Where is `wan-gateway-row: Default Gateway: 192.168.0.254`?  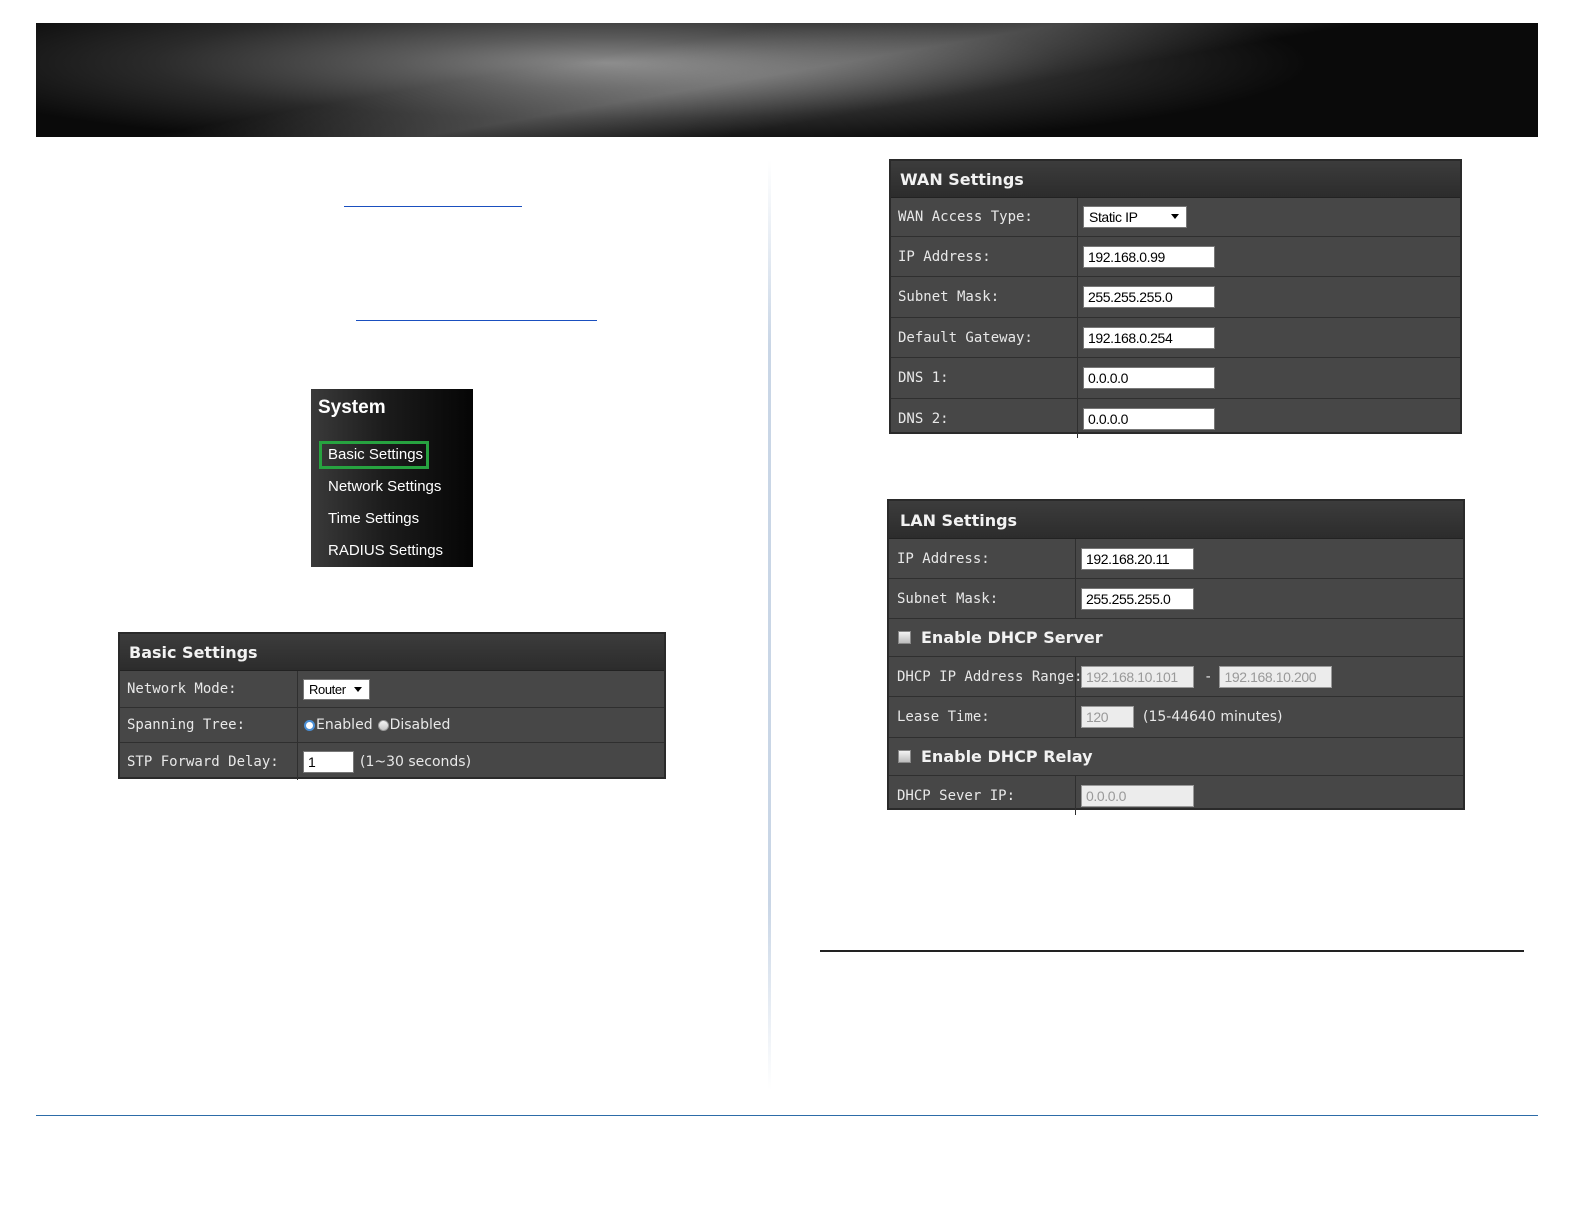 wan-gateway-row: Default Gateway: 192.168.0.254 is located at coordinates (1175, 338).